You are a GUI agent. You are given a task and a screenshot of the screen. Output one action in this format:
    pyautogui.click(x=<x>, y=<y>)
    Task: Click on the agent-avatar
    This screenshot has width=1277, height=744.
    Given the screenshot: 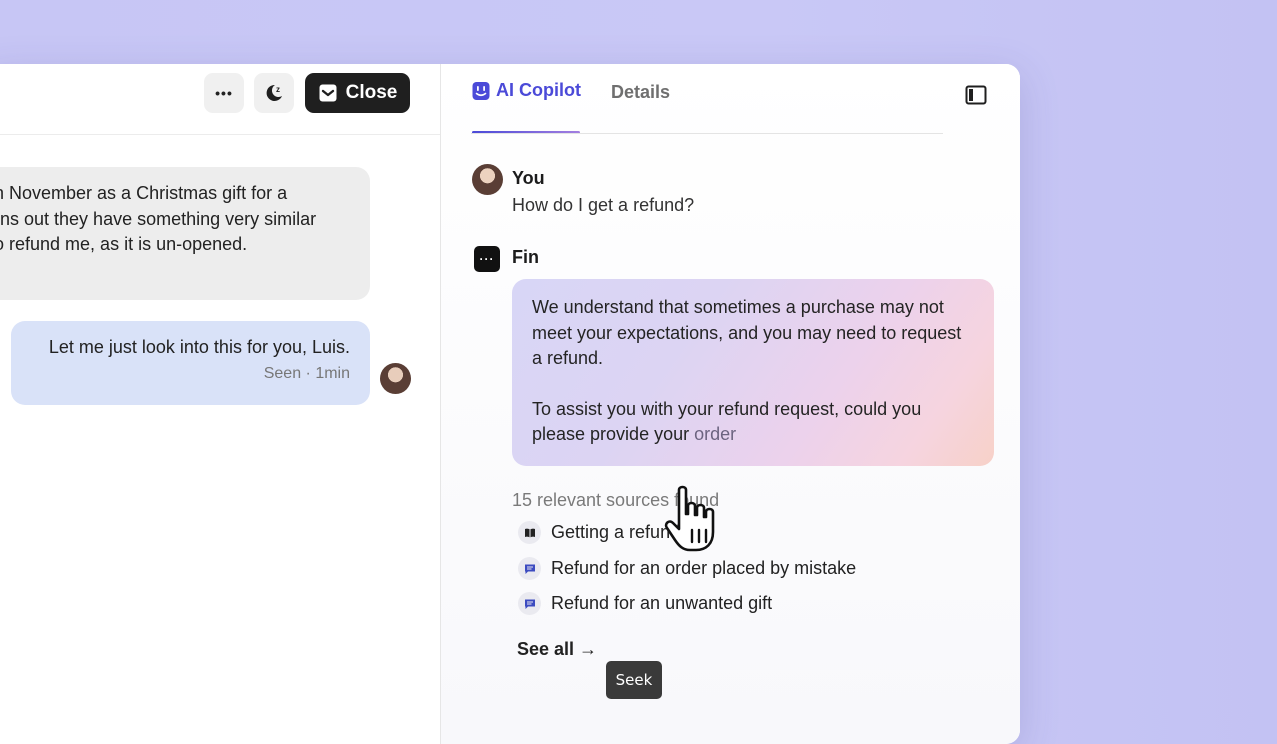 What is the action you would take?
    pyautogui.click(x=395, y=378)
    